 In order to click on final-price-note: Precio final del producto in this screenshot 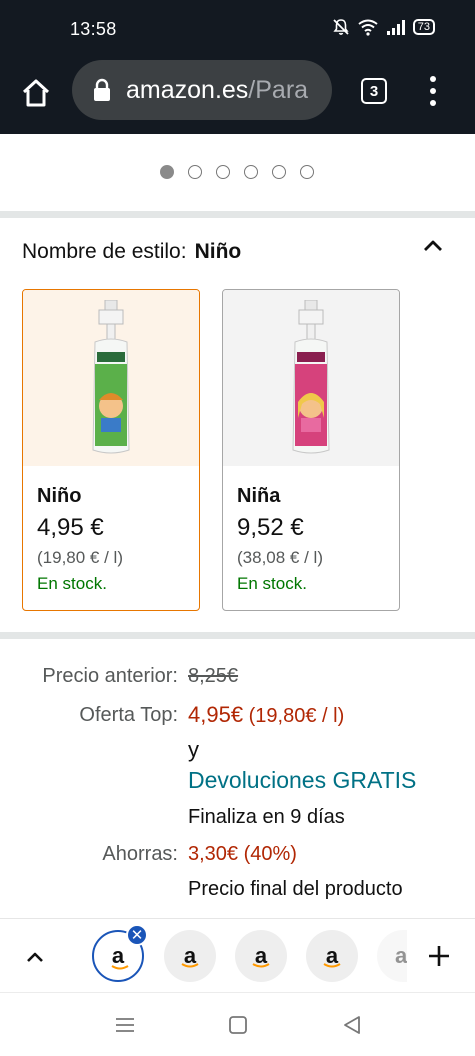, I will do `click(295, 889)`.